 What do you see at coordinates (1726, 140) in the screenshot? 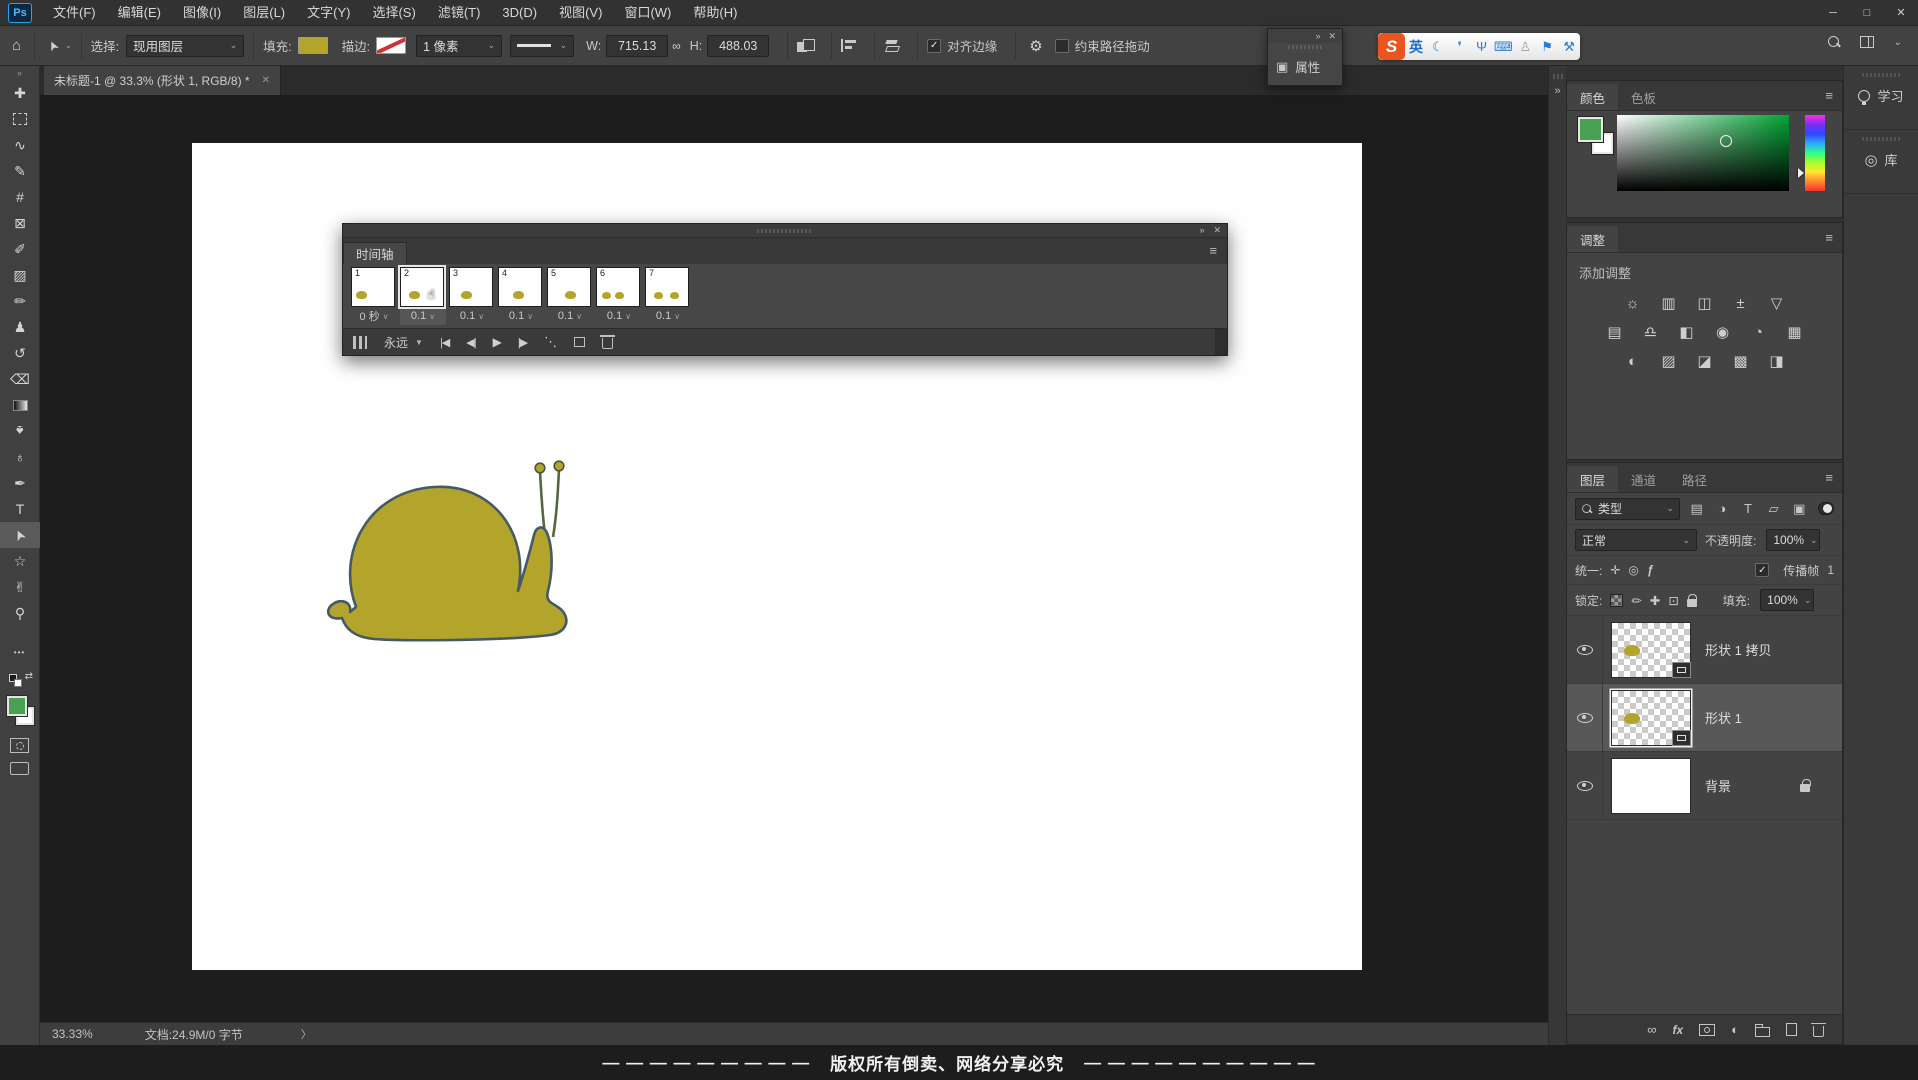
I see `color-picker-ring` at bounding box center [1726, 140].